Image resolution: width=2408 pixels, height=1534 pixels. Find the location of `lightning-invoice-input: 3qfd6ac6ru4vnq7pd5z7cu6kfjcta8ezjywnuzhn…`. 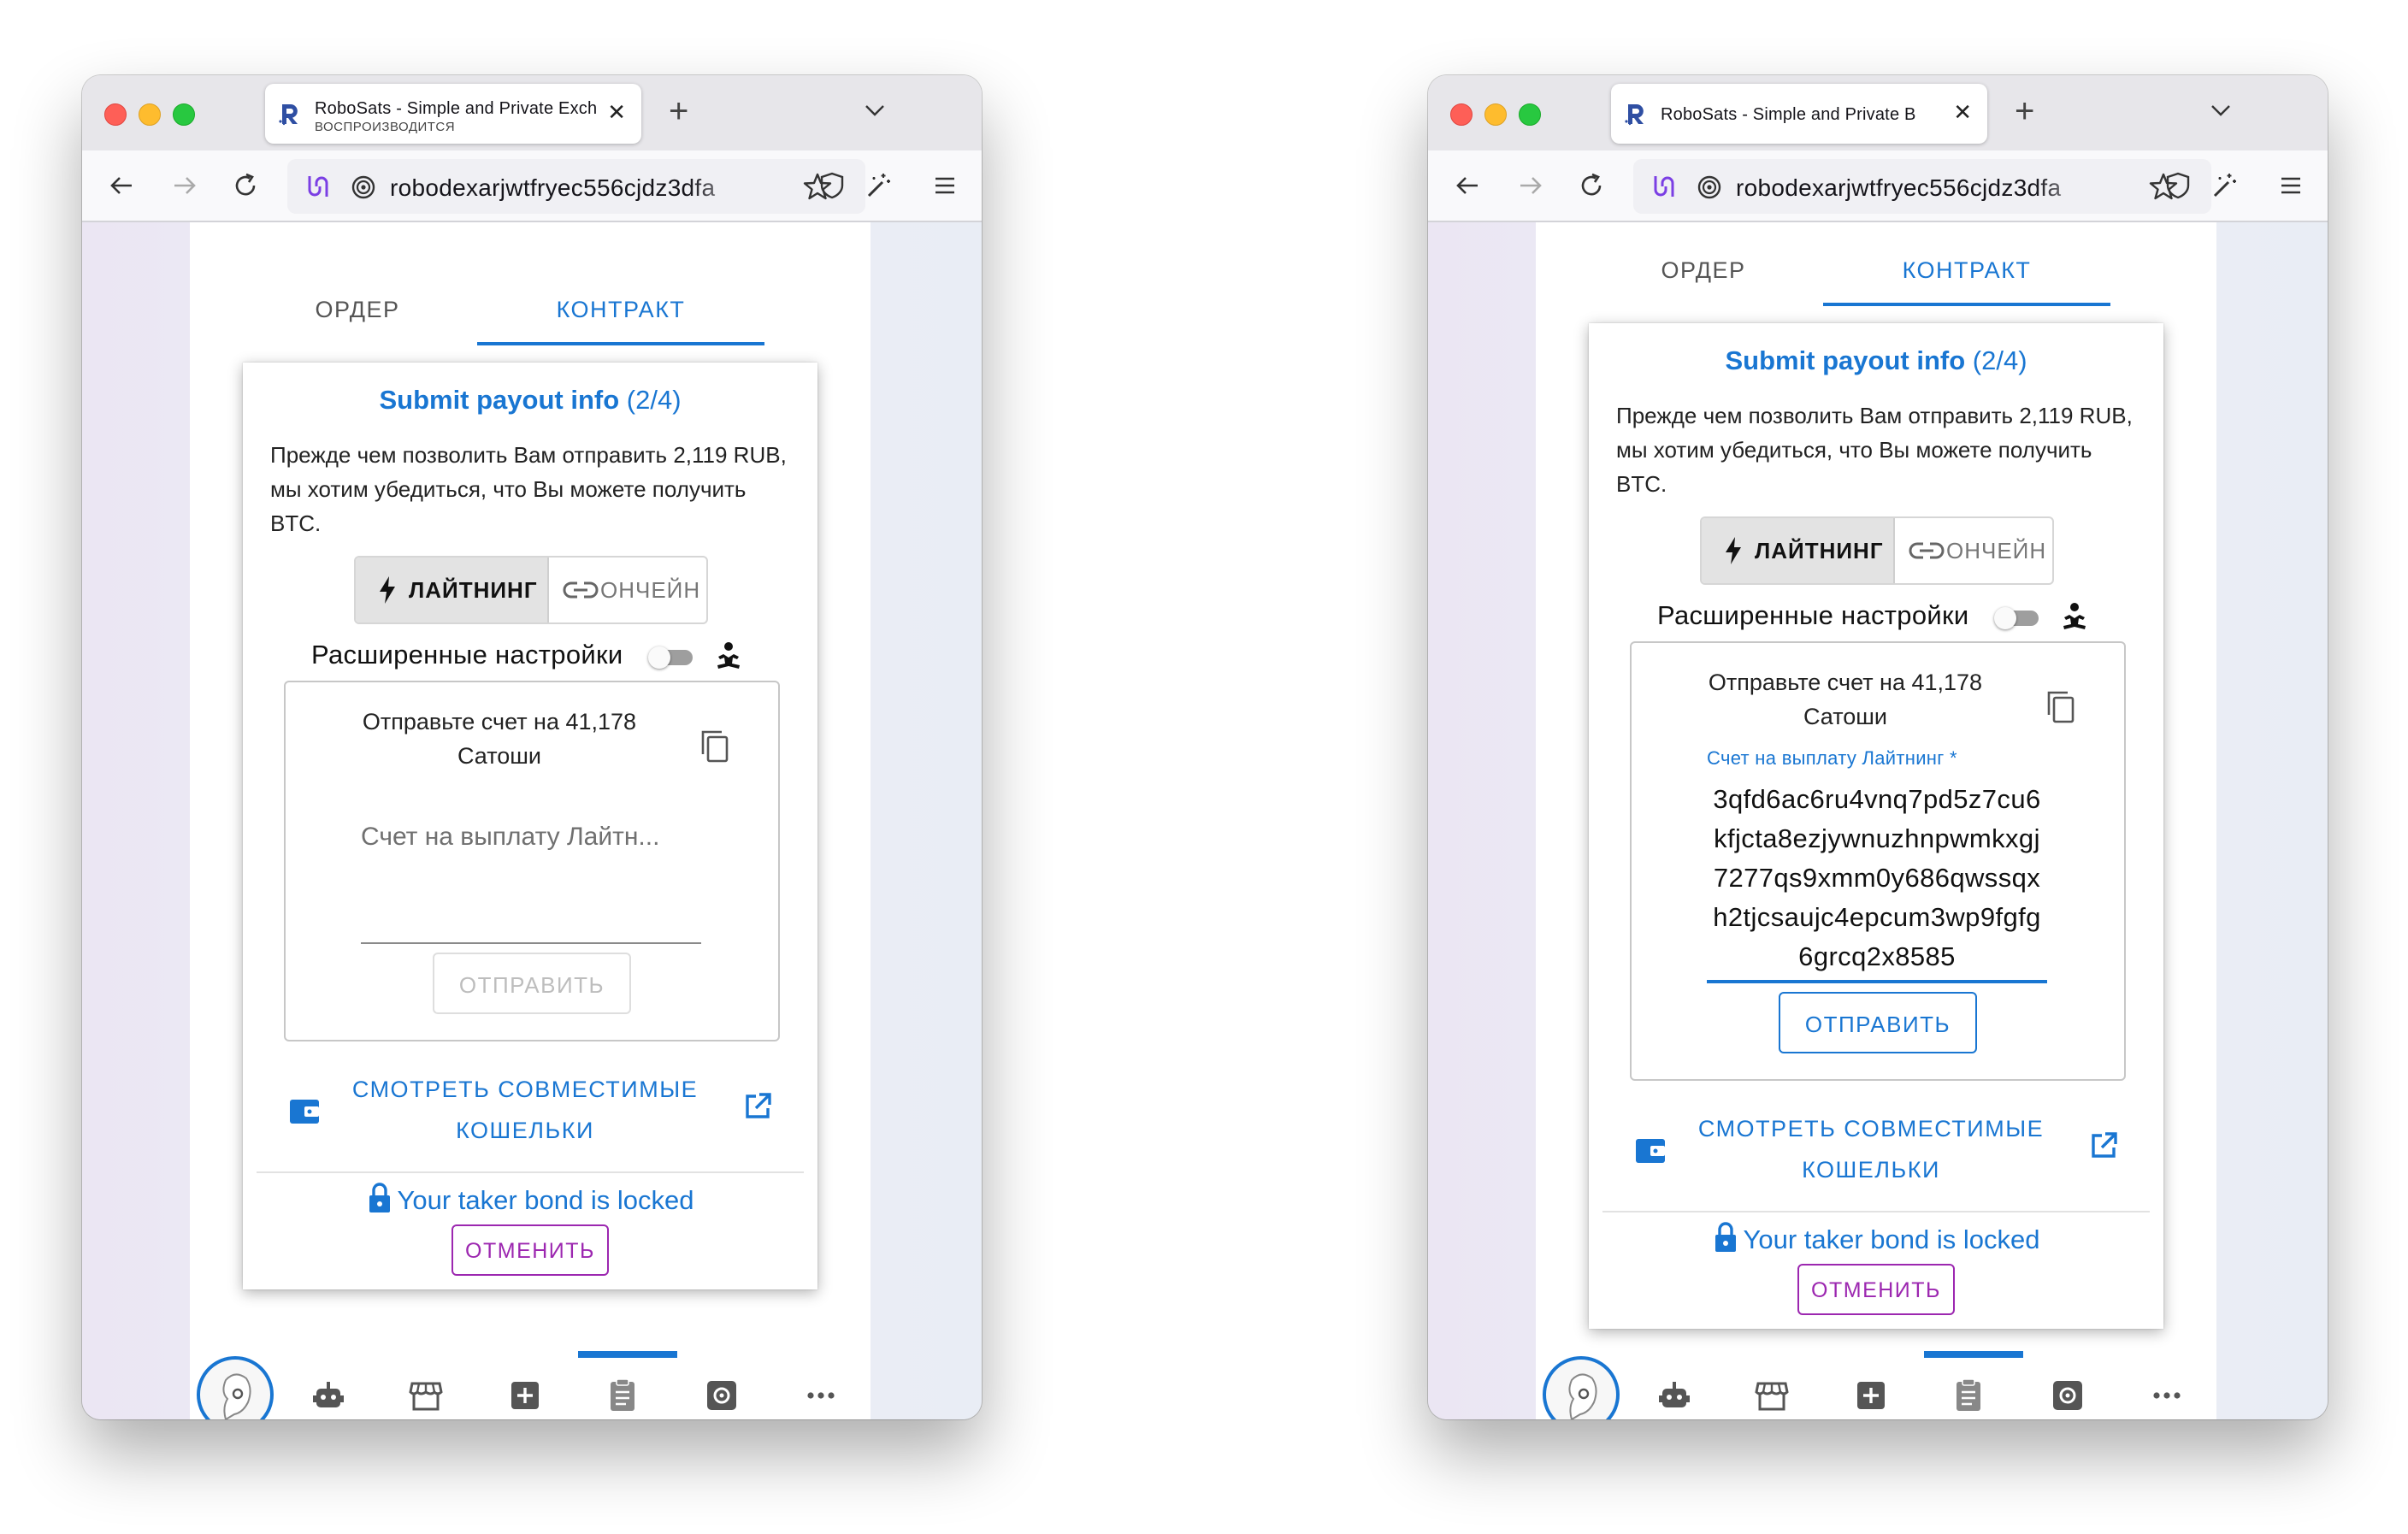

lightning-invoice-input: 3qfd6ac6ru4vnq7pd5z7cu6kfjcta8ezjywnuzhn… is located at coordinates (1877, 878).